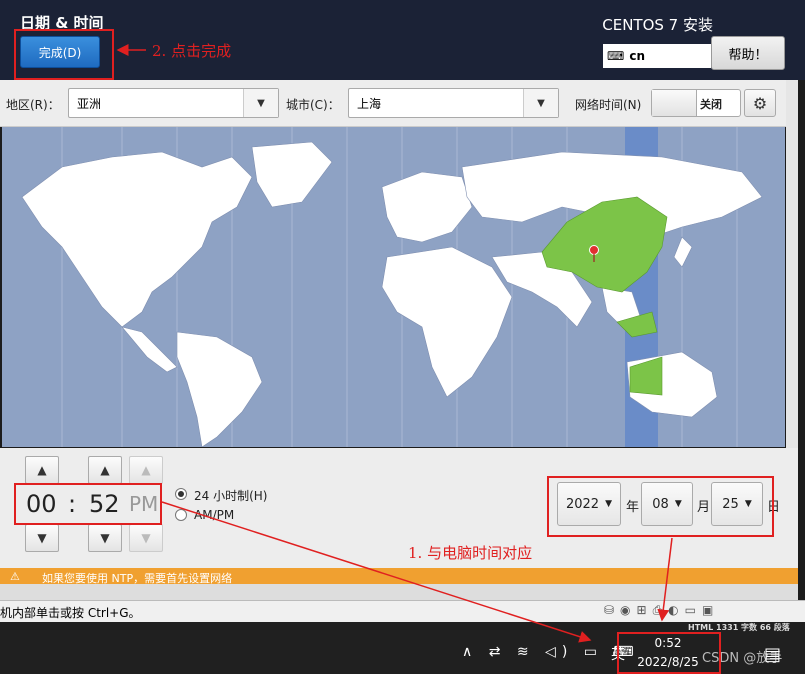 This screenshot has width=805, height=674. What do you see at coordinates (15, 576) in the screenshot?
I see `warning-icon: ⚠` at bounding box center [15, 576].